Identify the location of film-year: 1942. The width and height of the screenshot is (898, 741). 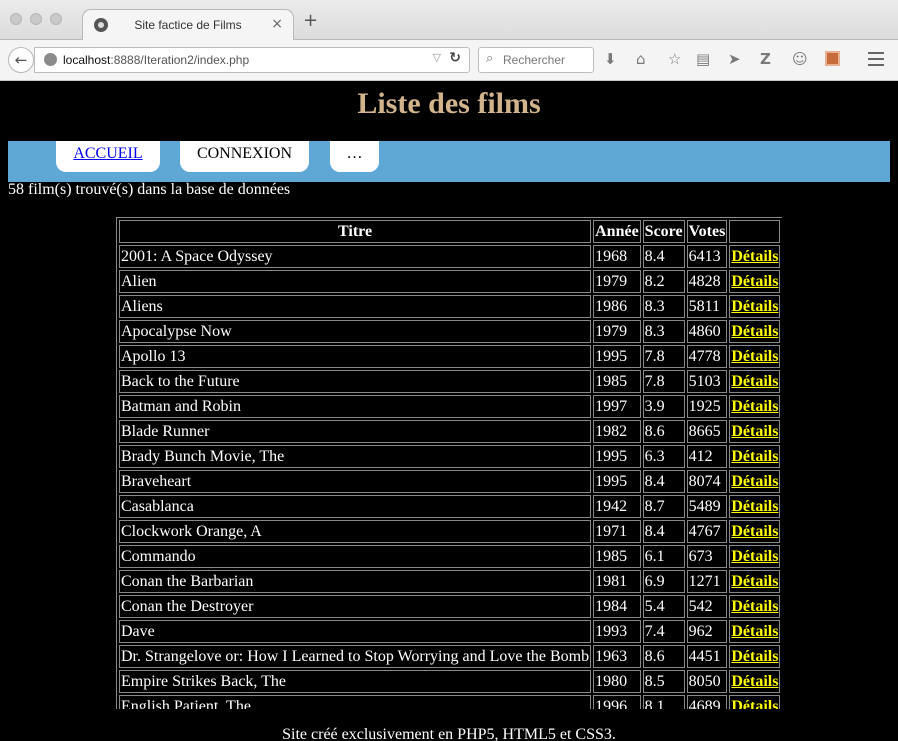
(617, 506).